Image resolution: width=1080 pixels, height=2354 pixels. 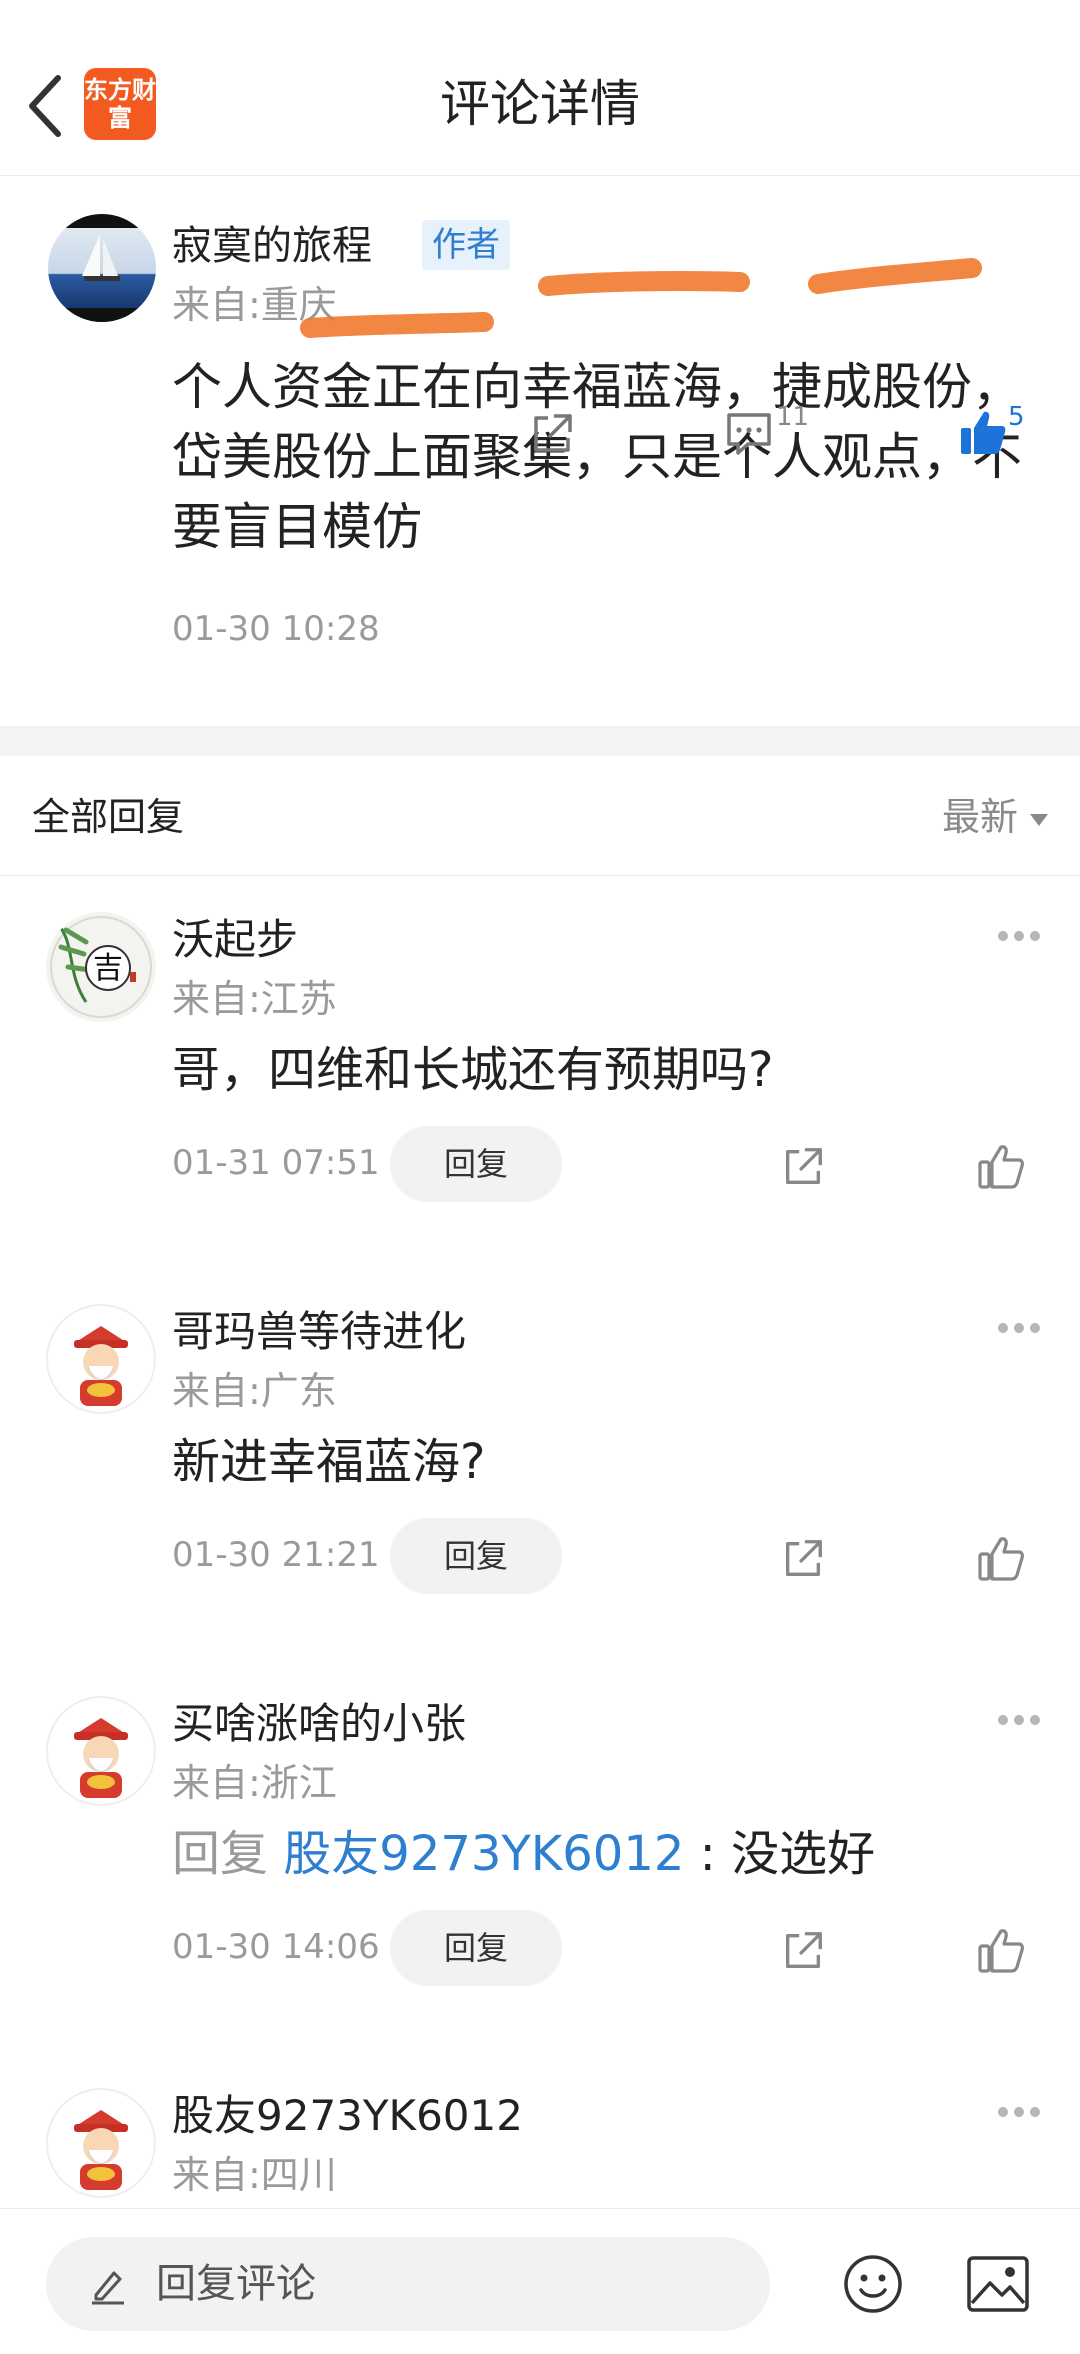 I want to click on reply-prefix: 回复, so click(x=220, y=1854).